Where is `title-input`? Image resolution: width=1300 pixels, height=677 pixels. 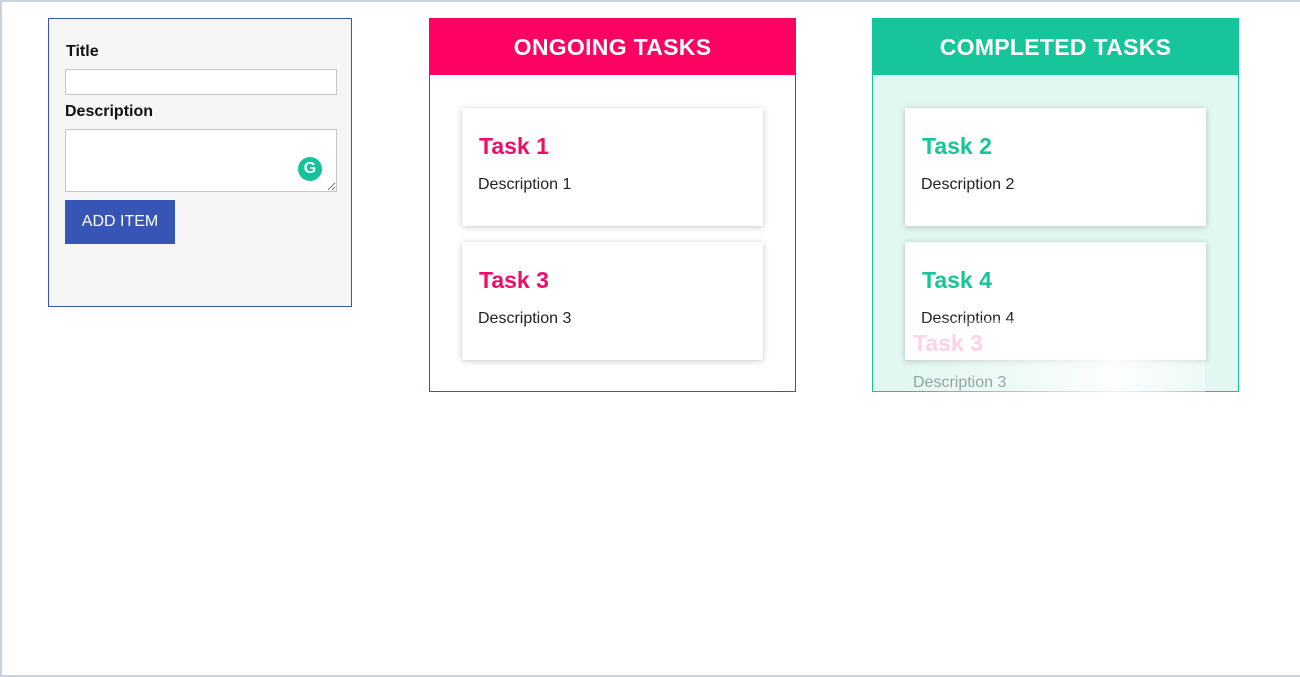
title-input is located at coordinates (201, 82).